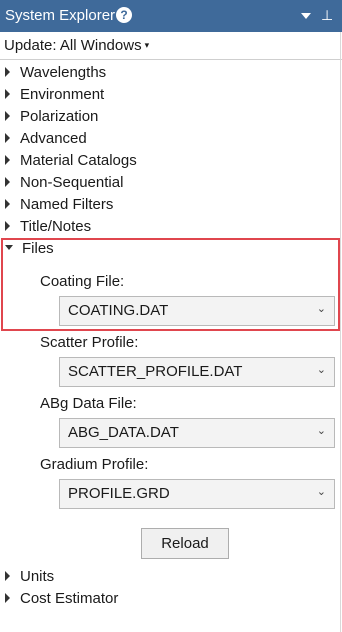  Describe the element at coordinates (197, 433) in the screenshot. I see `abg-data-file-select: ABG_DATA.DAT ⌄` at that location.